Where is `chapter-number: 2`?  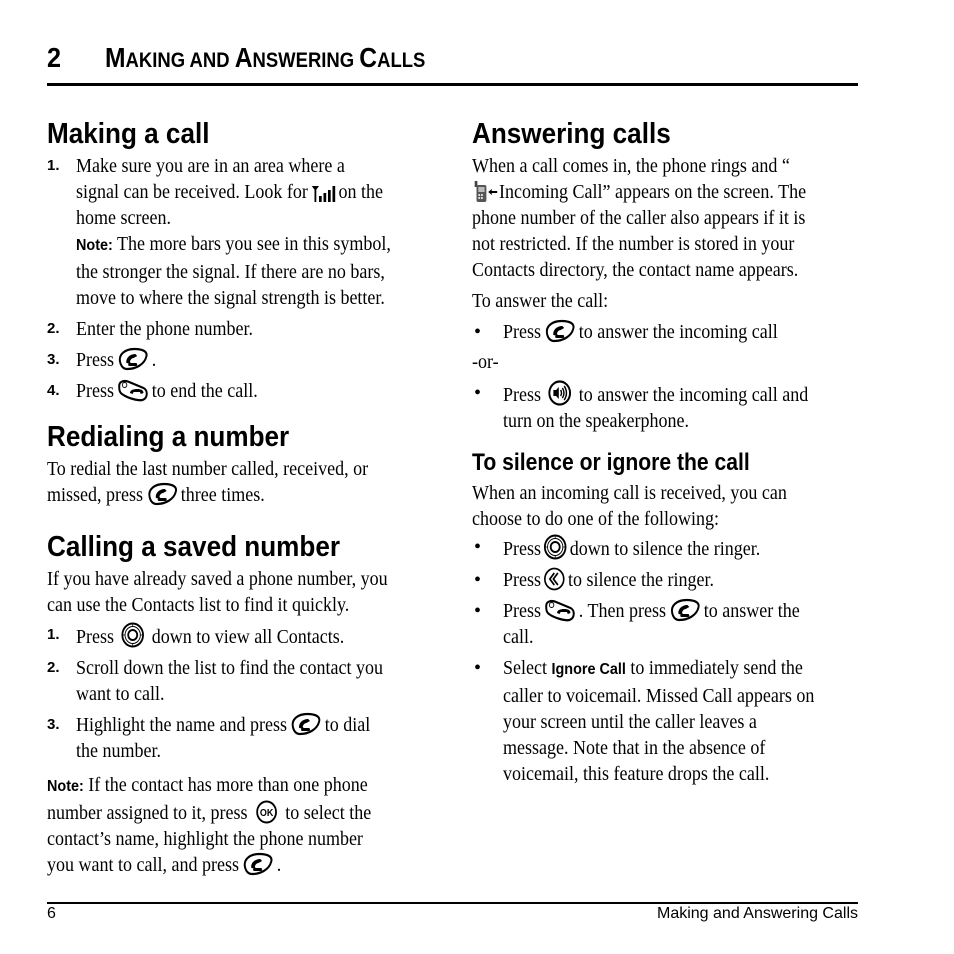
chapter-number: 2 is located at coordinates (54, 57).